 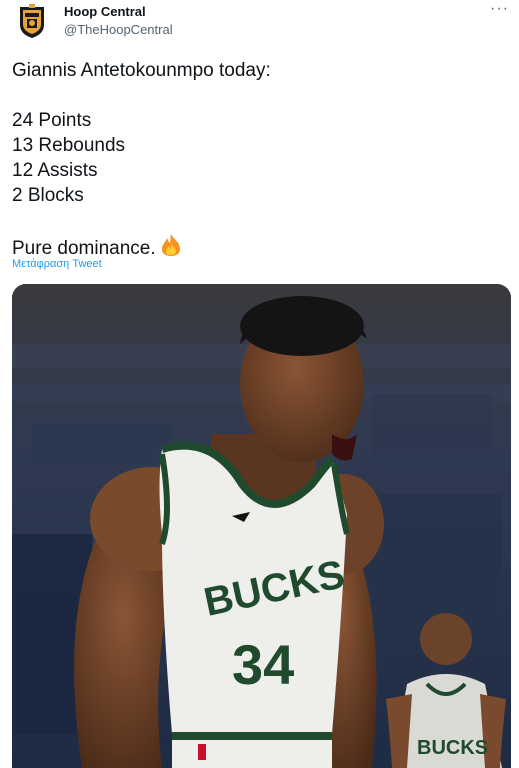 I want to click on avatar, so click(x=32, y=21).